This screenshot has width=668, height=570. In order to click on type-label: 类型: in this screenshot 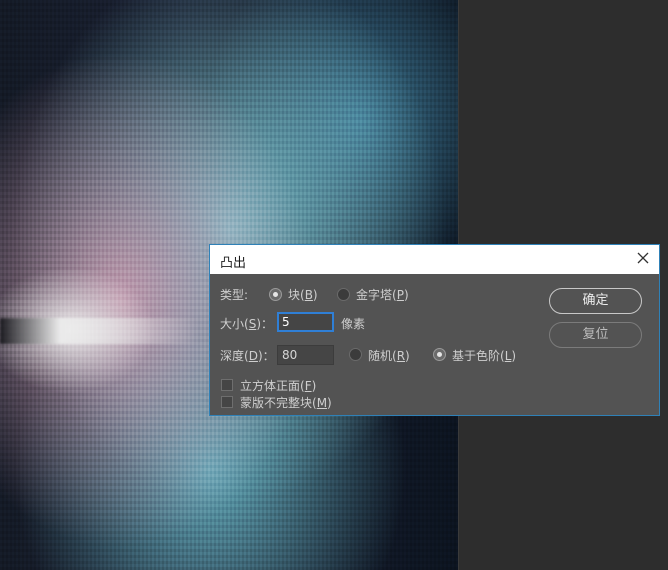, I will do `click(234, 295)`.